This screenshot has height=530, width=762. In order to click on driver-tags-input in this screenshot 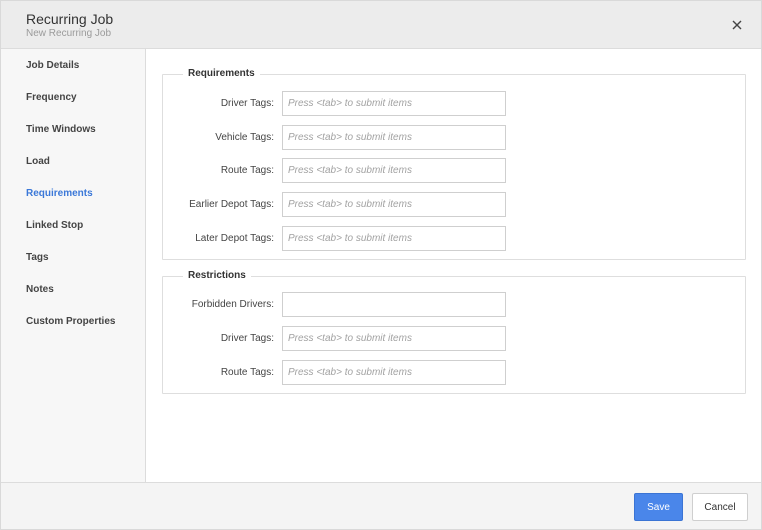, I will do `click(394, 103)`.